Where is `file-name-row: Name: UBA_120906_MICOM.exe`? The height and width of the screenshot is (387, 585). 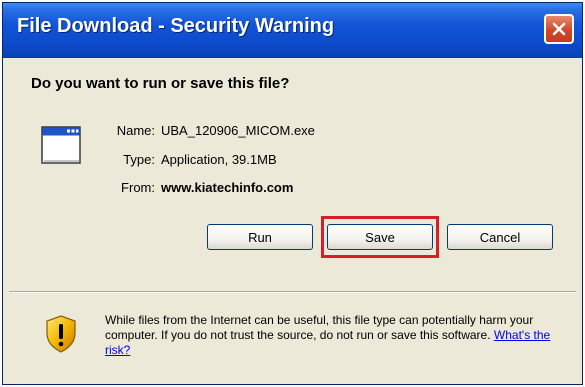 file-name-row: Name: UBA_120906_MICOM.exe is located at coordinates (212, 130).